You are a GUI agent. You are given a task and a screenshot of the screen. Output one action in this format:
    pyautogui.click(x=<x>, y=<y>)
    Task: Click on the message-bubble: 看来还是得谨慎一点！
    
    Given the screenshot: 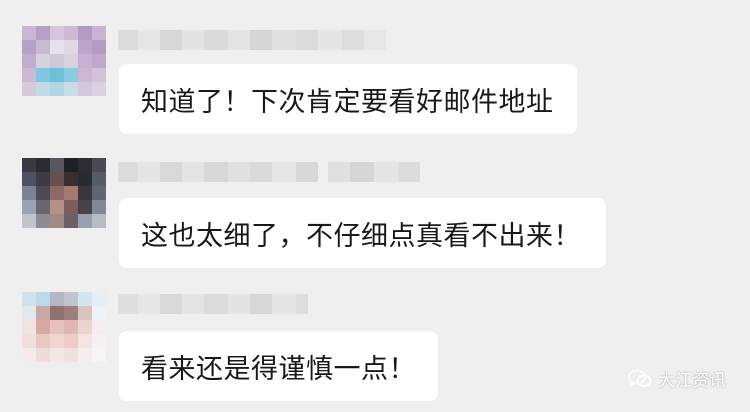 What is the action you would take?
    pyautogui.click(x=278, y=366)
    